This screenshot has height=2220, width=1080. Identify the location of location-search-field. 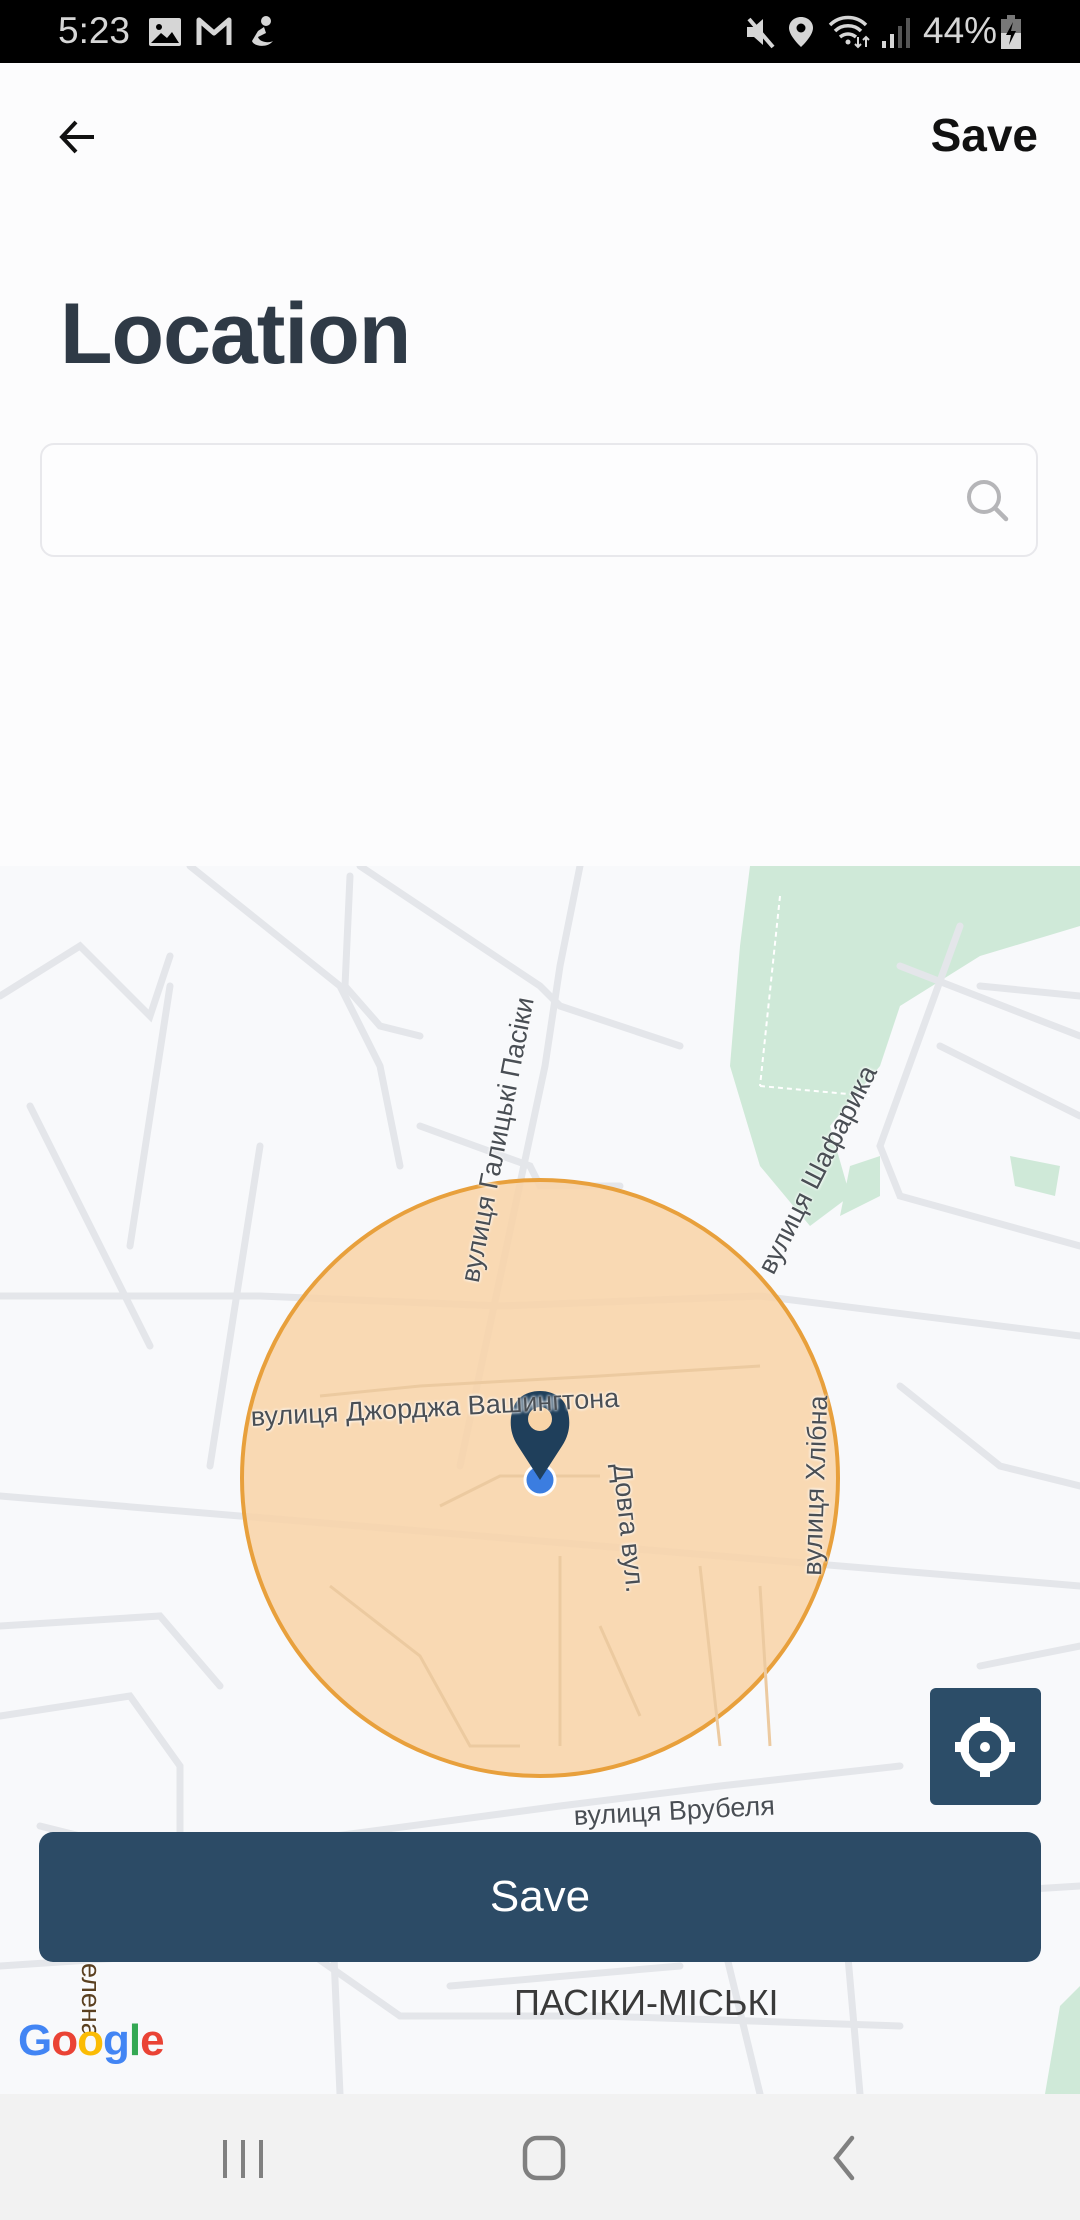
(539, 500).